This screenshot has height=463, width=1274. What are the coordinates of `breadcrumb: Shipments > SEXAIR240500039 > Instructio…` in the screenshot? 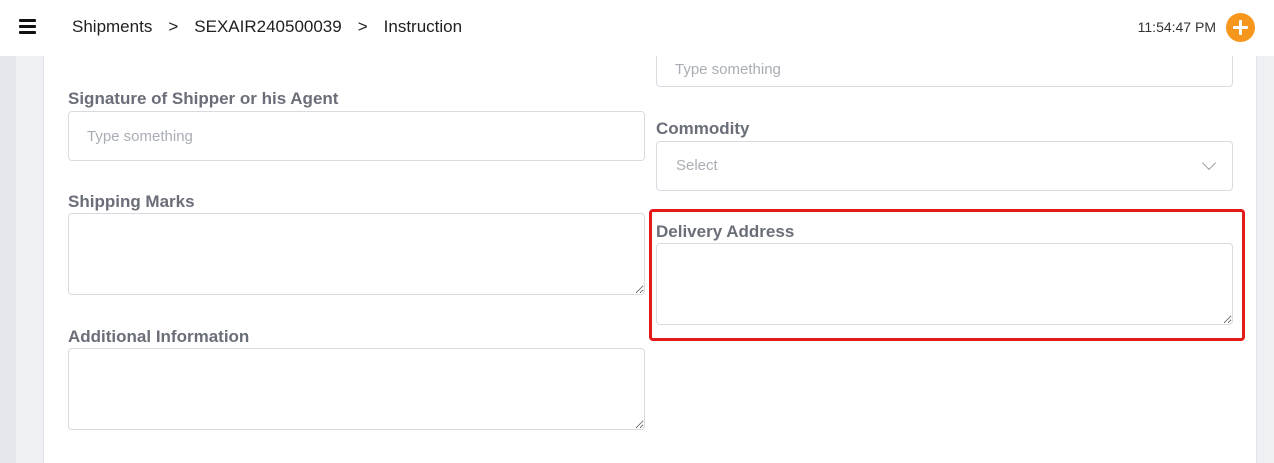 It's located at (267, 27).